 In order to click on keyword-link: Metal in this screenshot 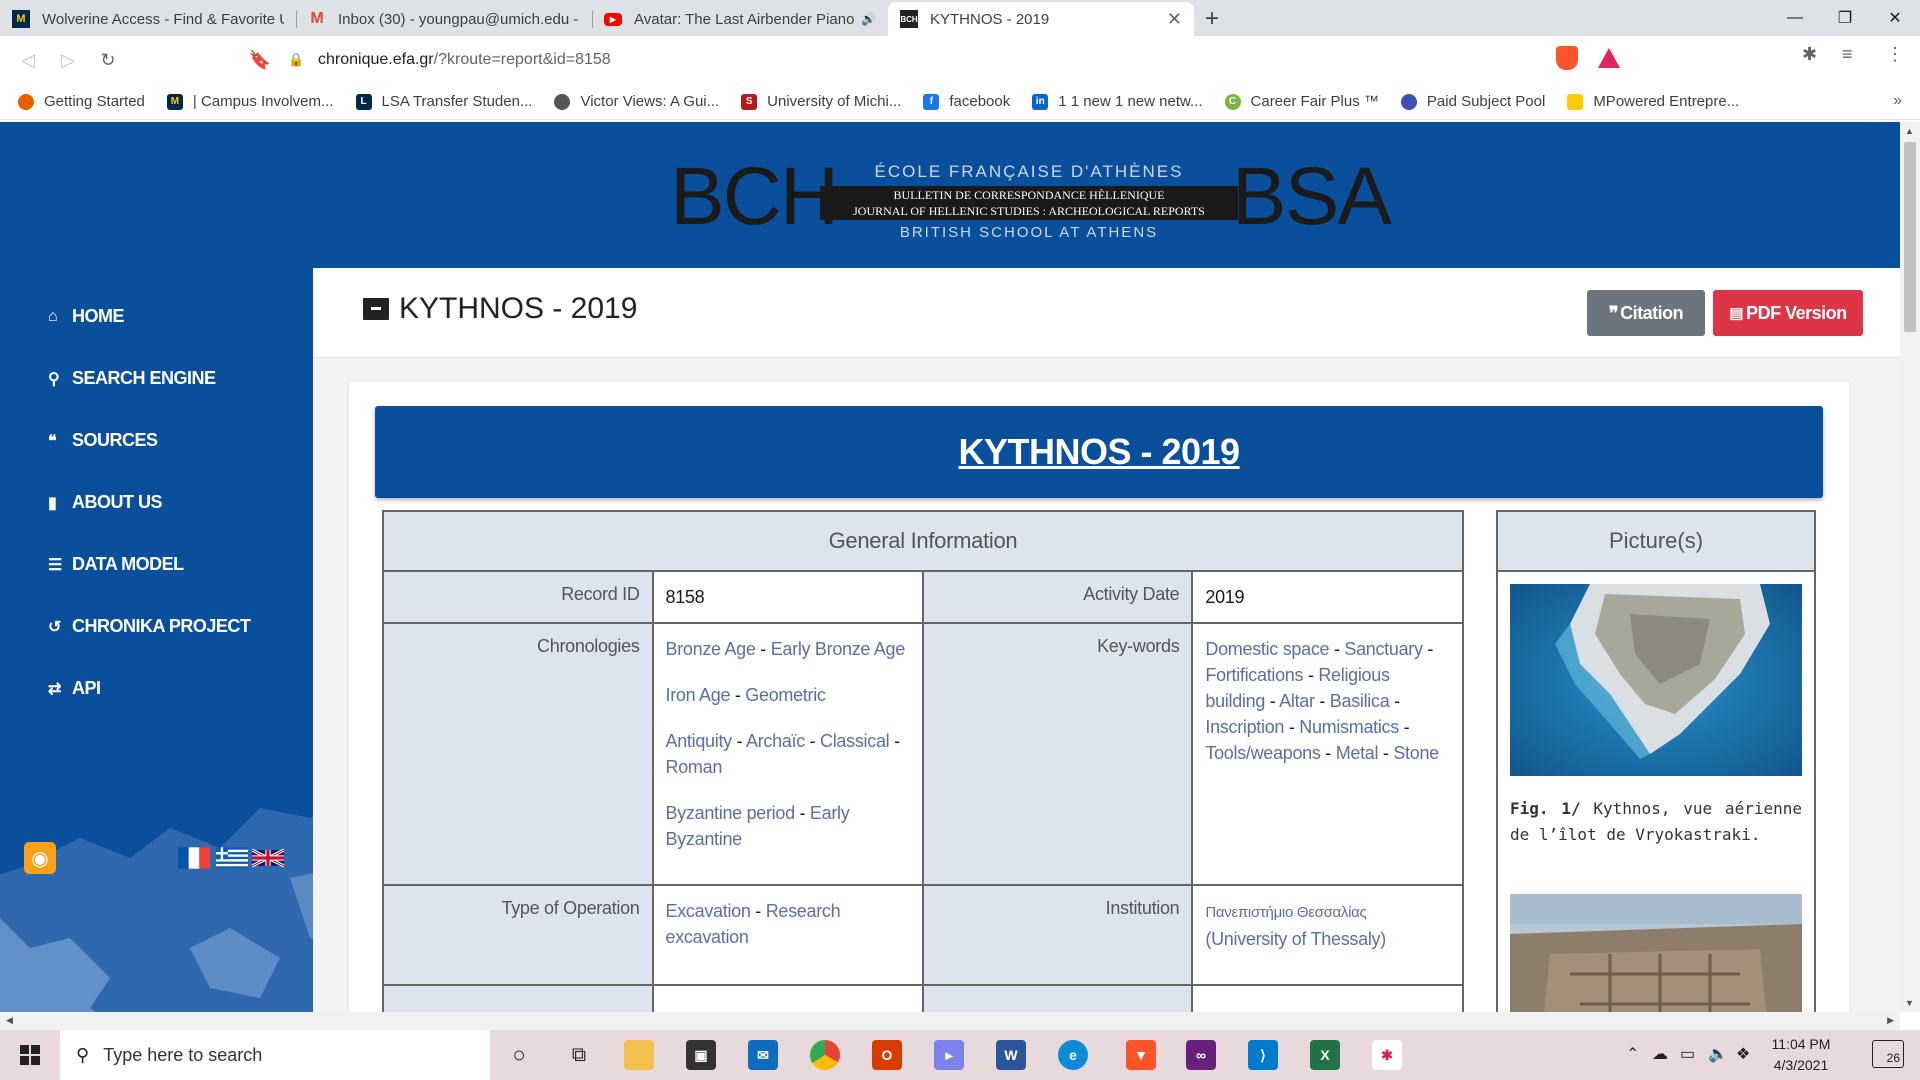, I will do `click(1357, 753)`.